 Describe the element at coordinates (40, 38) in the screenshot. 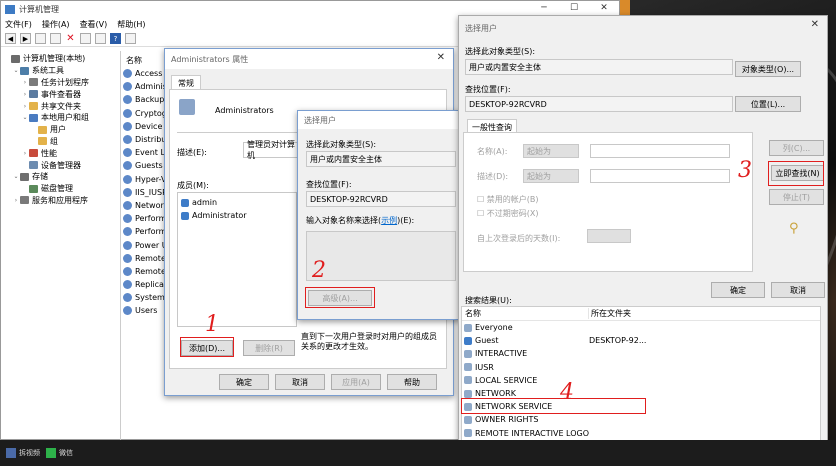

I see `up-folder-icon` at that location.